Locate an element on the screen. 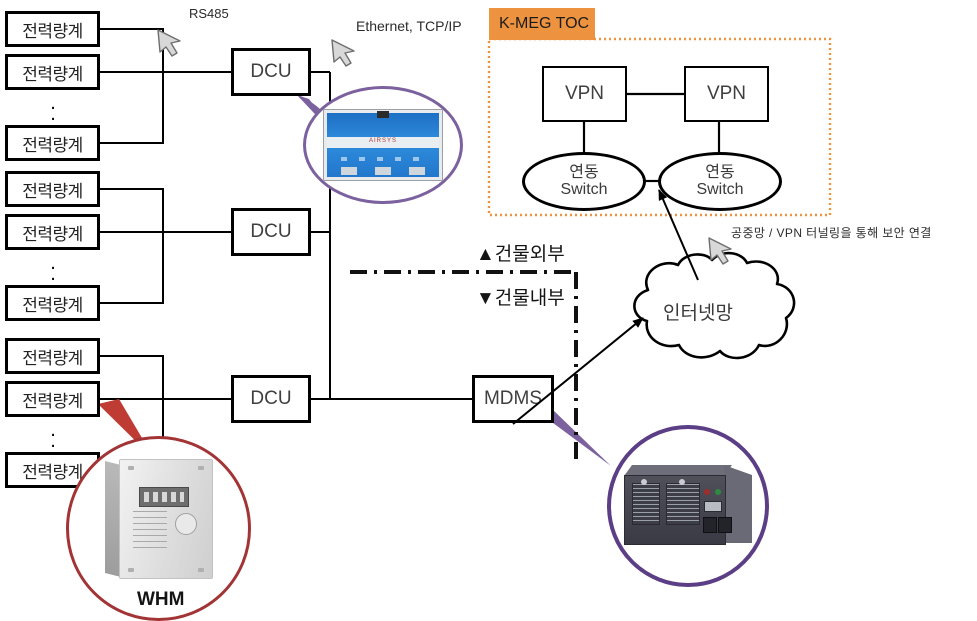 This screenshot has height=621, width=977. mdms-to-cloud-arrow is located at coordinates (578, 371).